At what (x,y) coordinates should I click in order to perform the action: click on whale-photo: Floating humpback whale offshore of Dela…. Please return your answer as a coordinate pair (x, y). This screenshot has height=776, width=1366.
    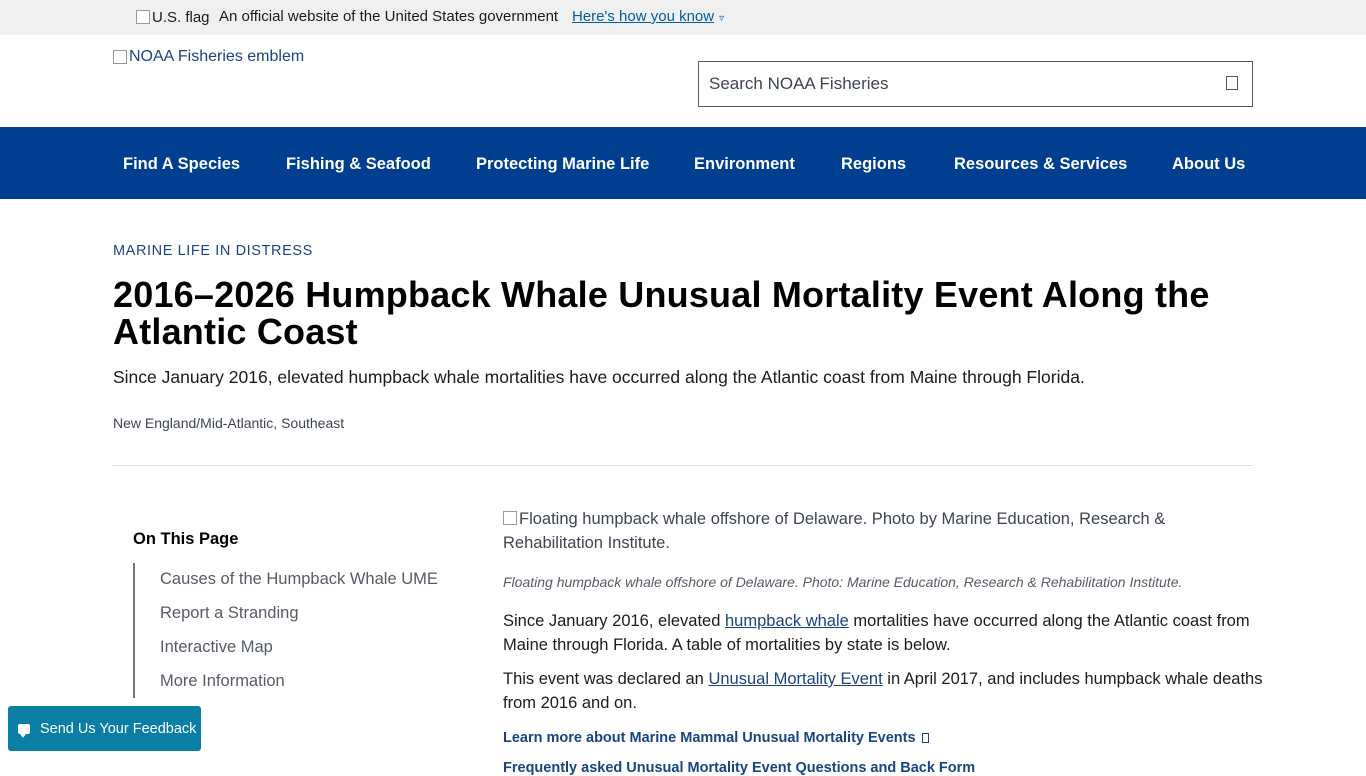
    Looking at the image, I should click on (883, 531).